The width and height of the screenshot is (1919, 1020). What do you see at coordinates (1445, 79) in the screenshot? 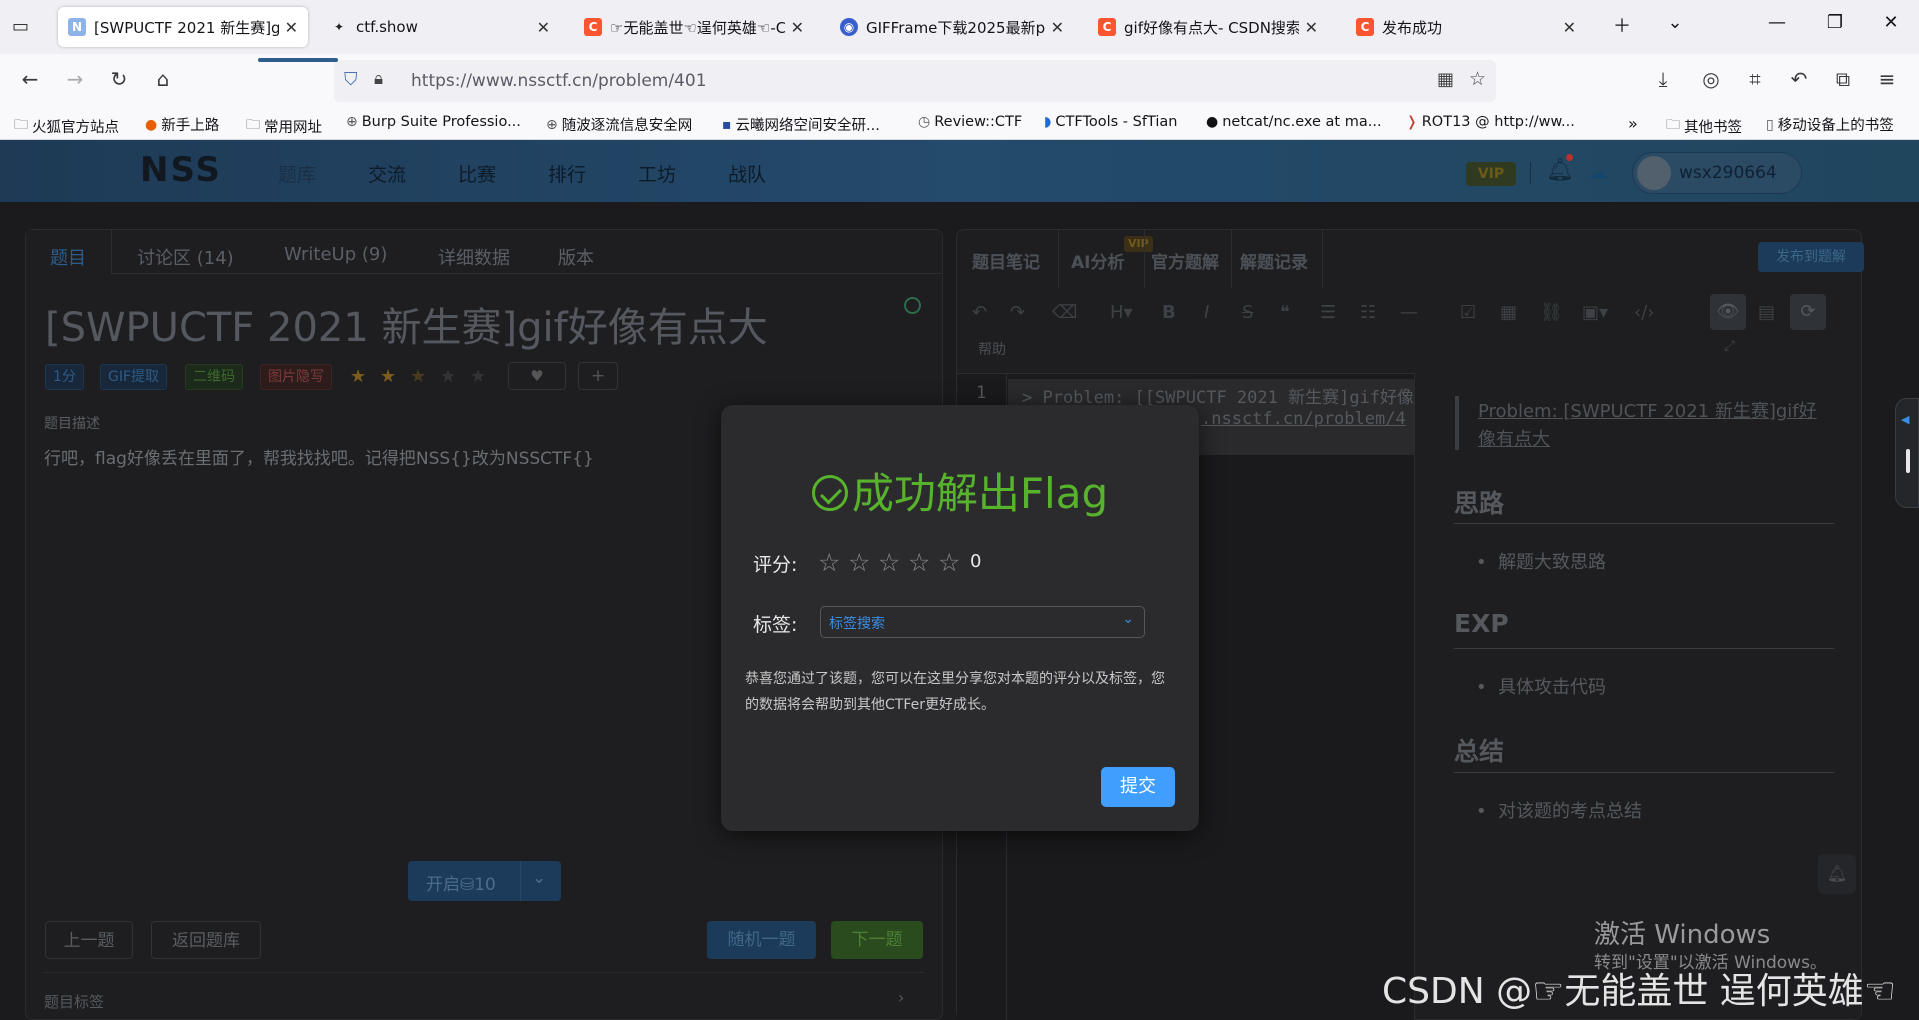
I see `qrcode-icon: ▦` at bounding box center [1445, 79].